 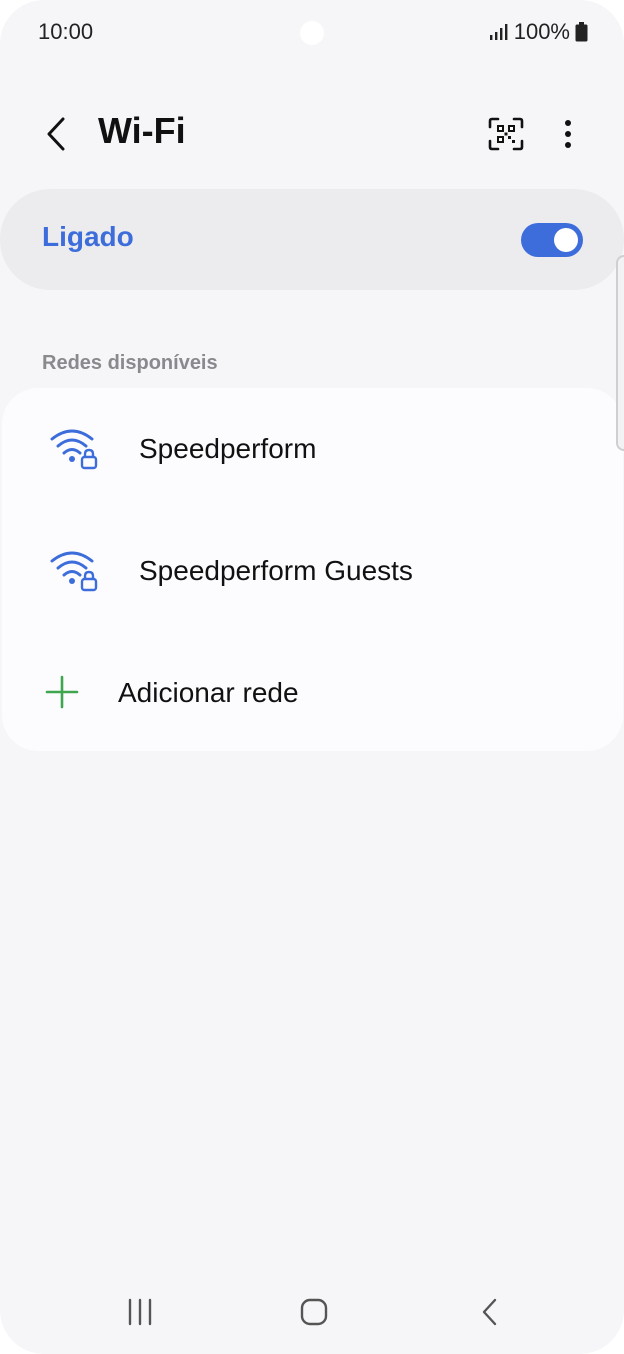 I want to click on network-name: Speedperform, so click(x=228, y=448).